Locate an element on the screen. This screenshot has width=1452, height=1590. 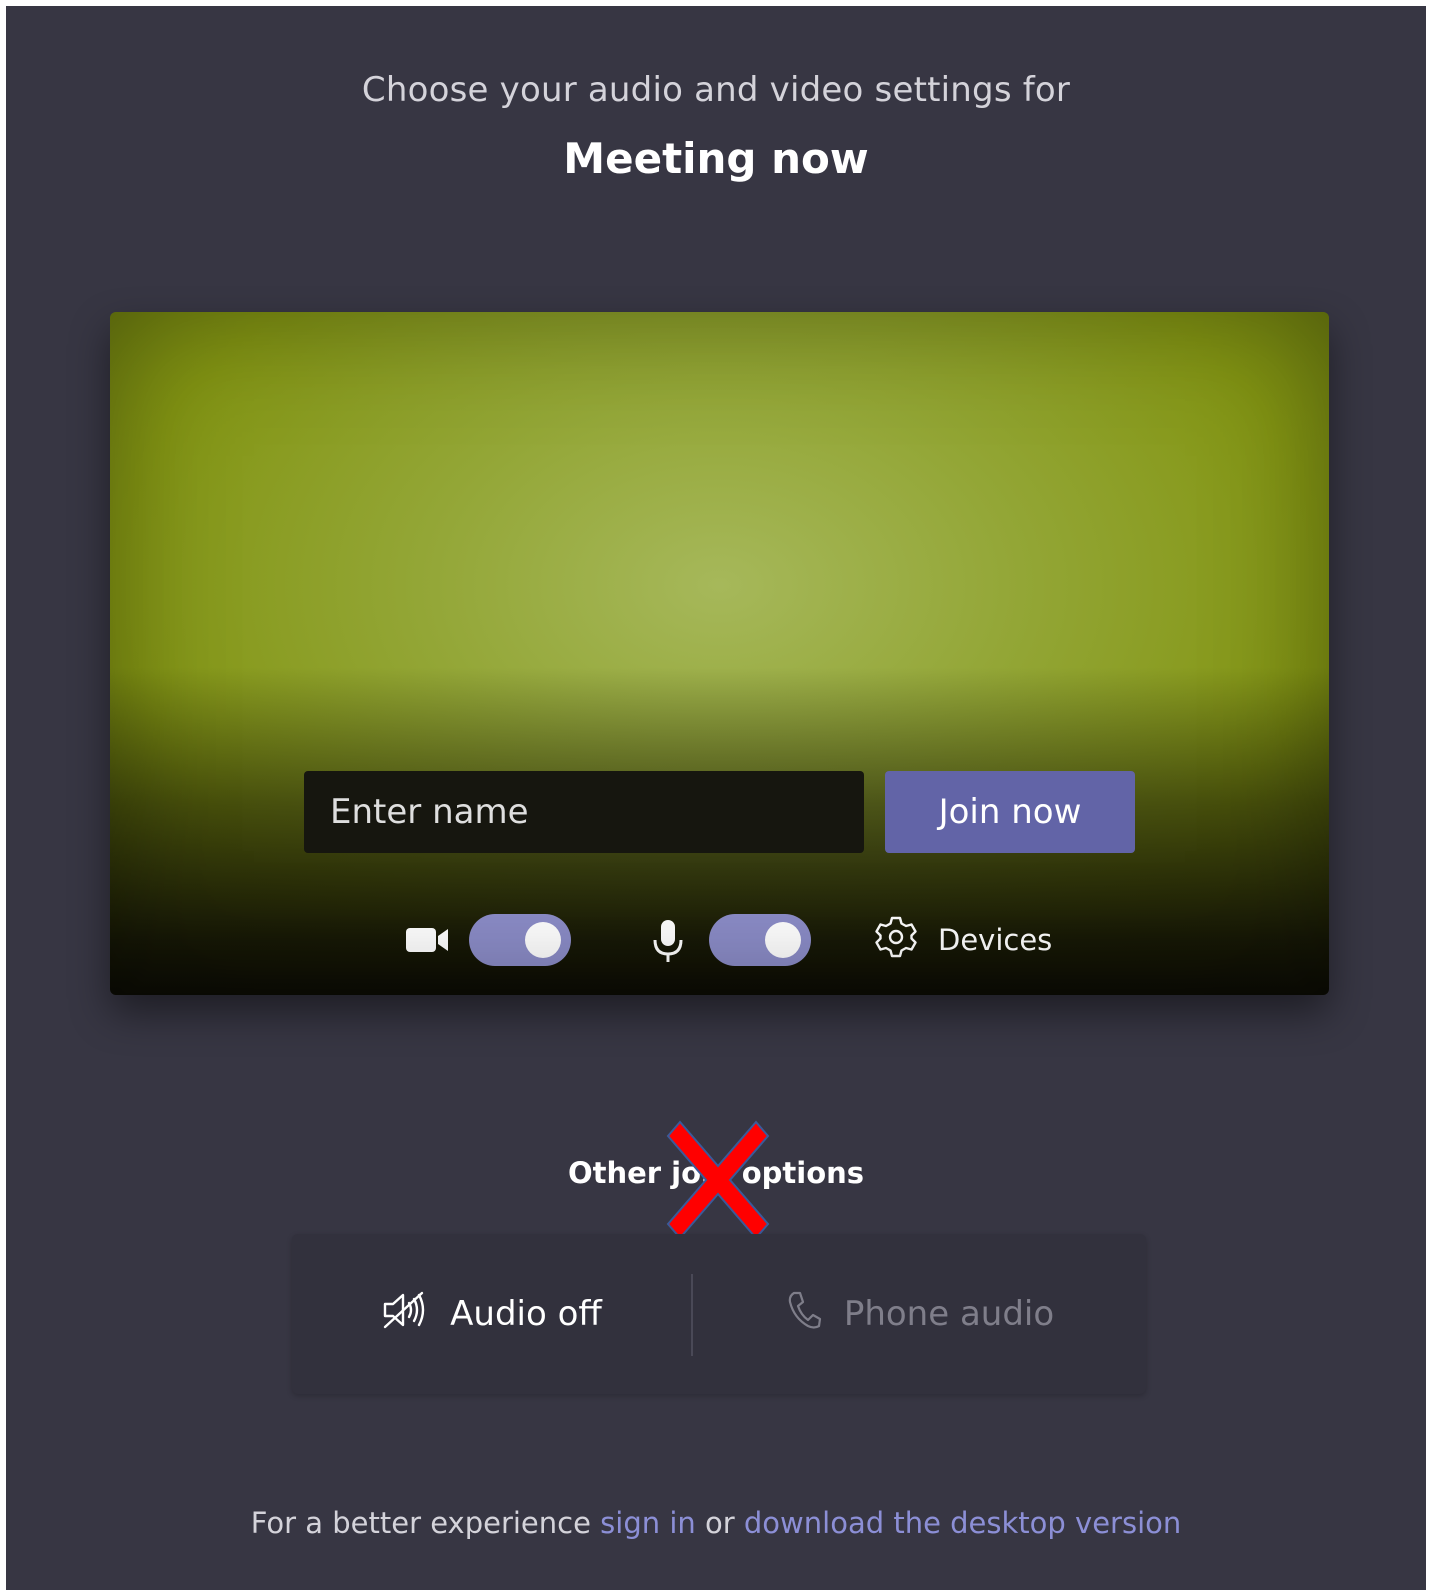
name-input is located at coordinates (584, 812).